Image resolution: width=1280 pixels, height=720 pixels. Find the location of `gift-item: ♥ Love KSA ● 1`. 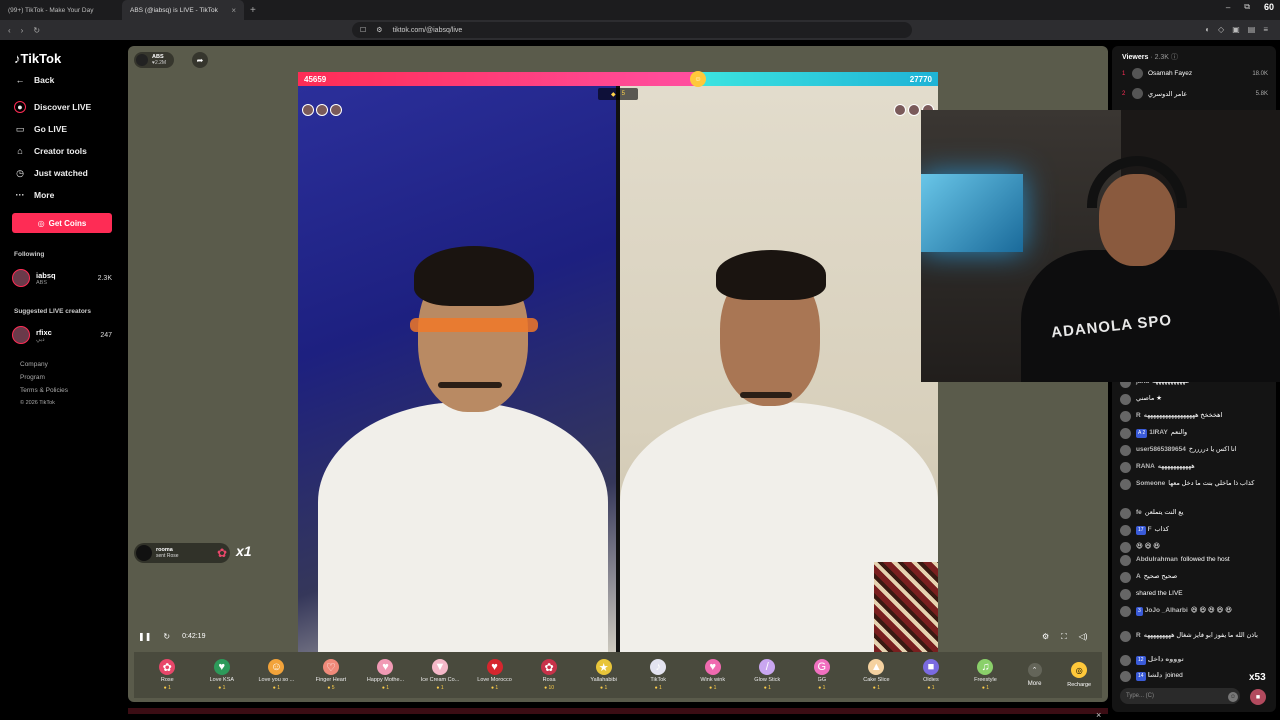

gift-item: ♥ Love KSA ● 1 is located at coordinates (222, 675).